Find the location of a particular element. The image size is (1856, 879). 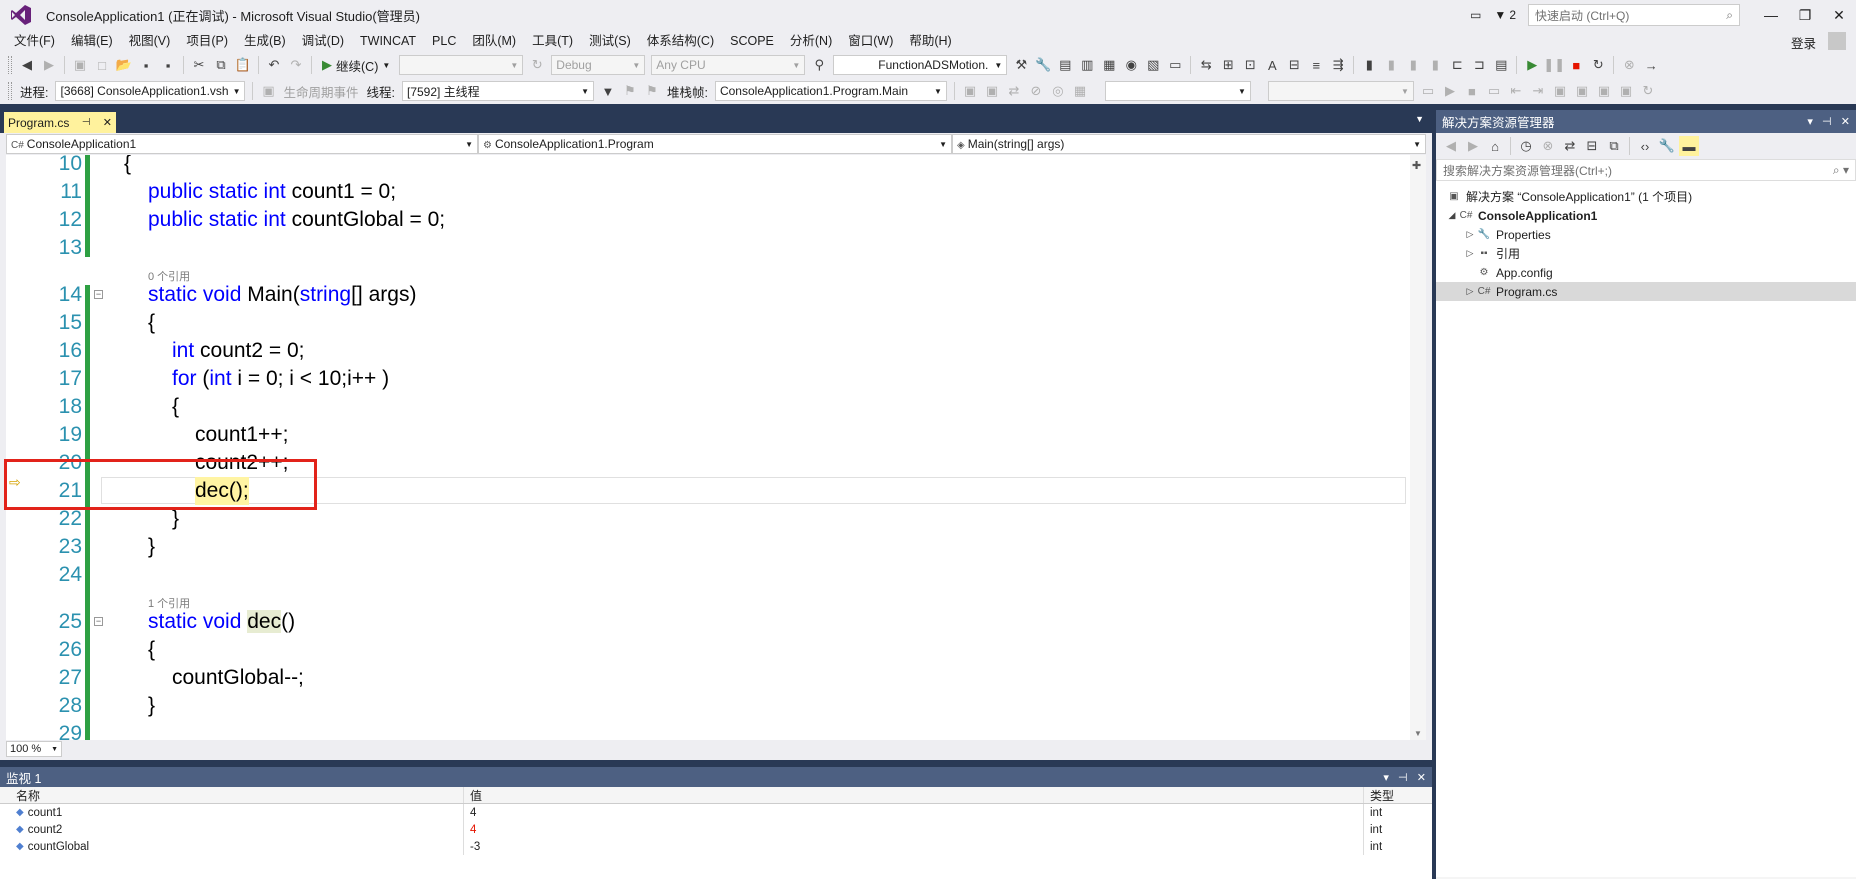

menu-build: 生成(B) is located at coordinates (265, 41).